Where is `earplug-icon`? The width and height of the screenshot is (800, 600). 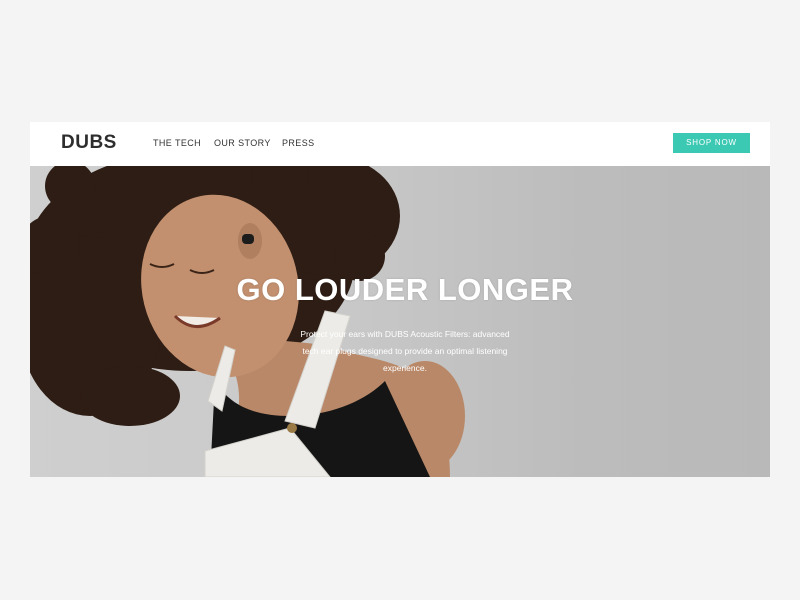
earplug-icon is located at coordinates (248, 239).